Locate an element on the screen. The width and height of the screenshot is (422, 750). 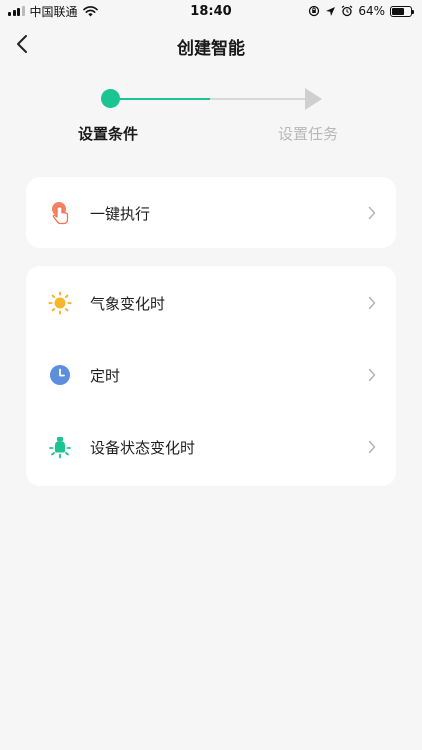
condition-label: 一键执行 is located at coordinates (120, 213).